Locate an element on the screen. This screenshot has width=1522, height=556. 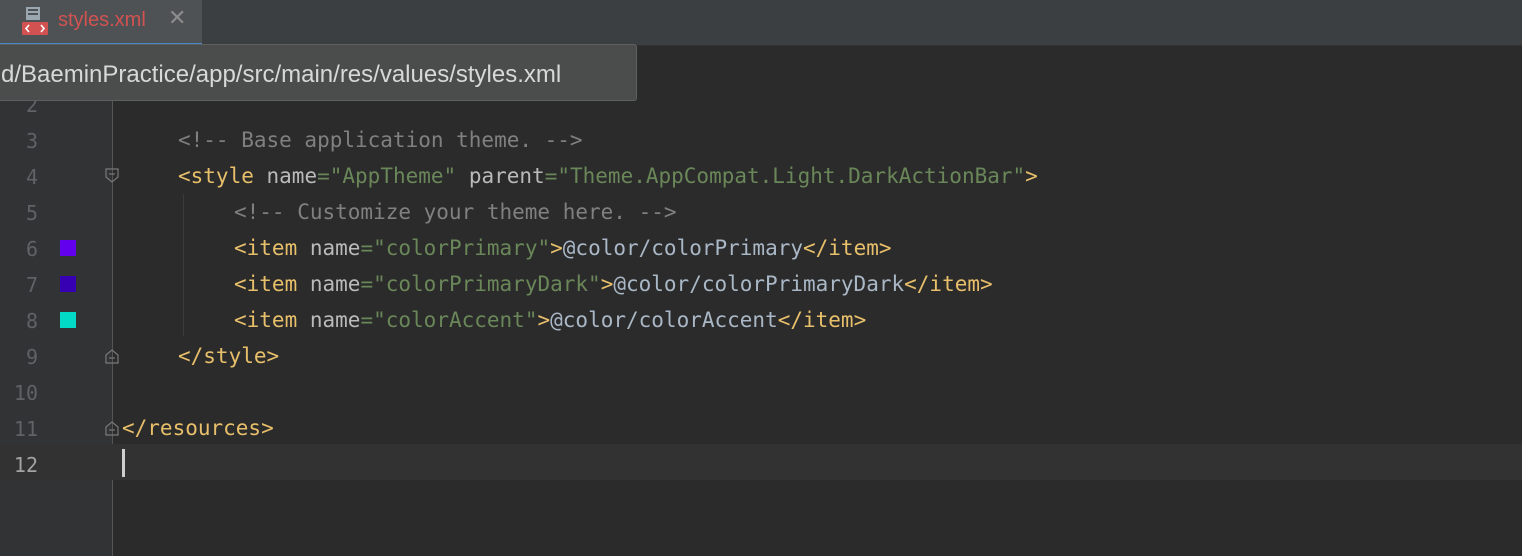
xml-attr: parent is located at coordinates (506, 176).